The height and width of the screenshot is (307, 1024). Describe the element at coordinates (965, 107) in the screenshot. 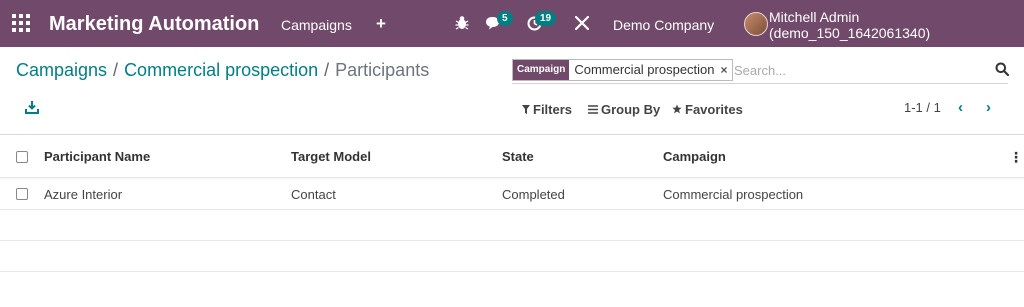

I see `pager-previous-button: ‹` at that location.